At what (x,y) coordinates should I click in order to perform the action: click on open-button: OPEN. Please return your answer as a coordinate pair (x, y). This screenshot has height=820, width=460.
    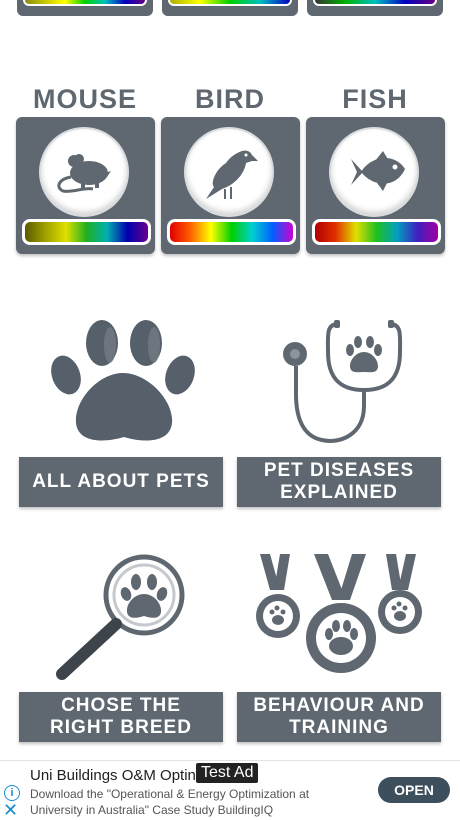
    Looking at the image, I should click on (414, 790).